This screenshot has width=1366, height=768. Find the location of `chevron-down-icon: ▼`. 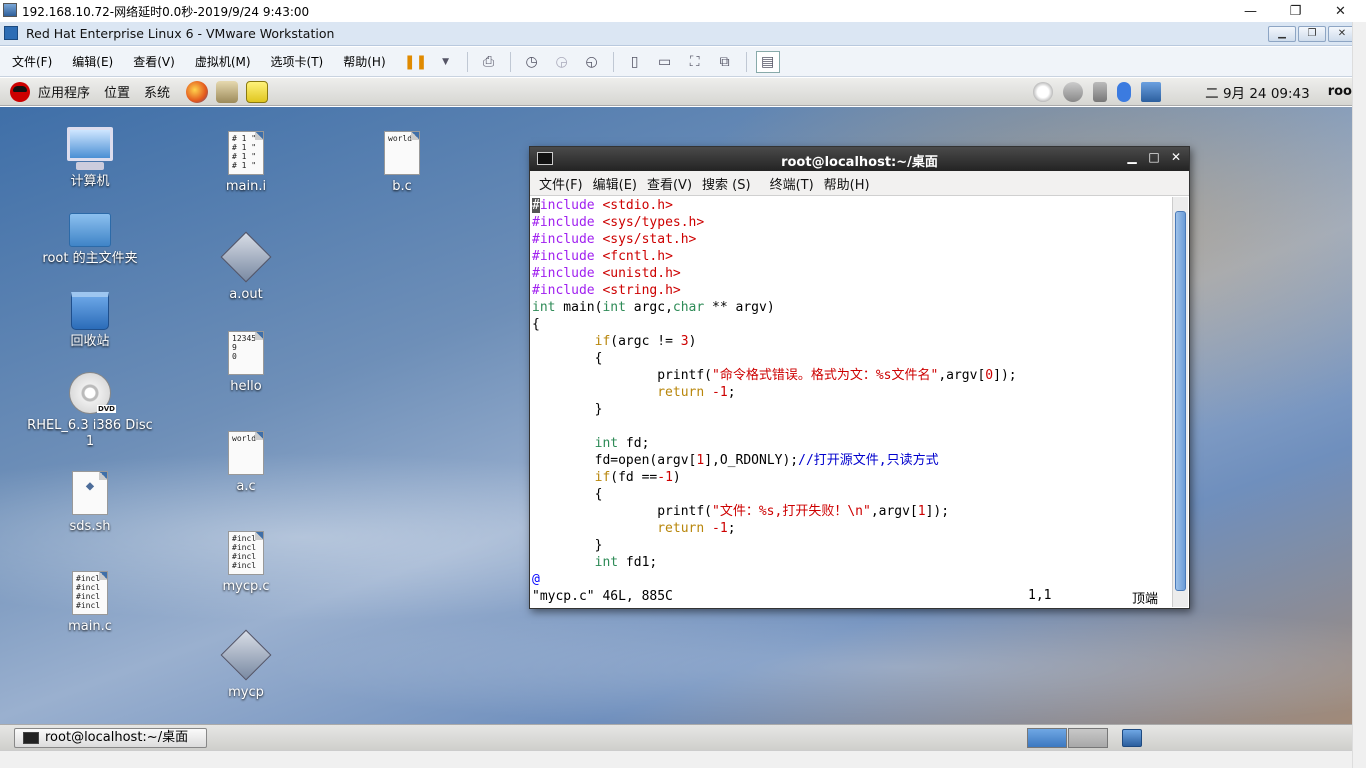

chevron-down-icon: ▼ is located at coordinates (446, 62).